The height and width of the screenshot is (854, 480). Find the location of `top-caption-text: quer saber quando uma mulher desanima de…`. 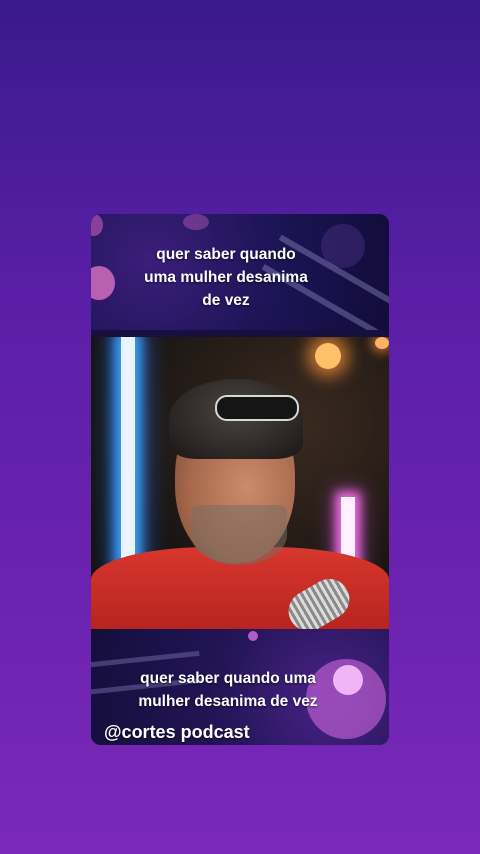

top-caption-text: quer saber quando uma mulher desanima de… is located at coordinates (233, 277).